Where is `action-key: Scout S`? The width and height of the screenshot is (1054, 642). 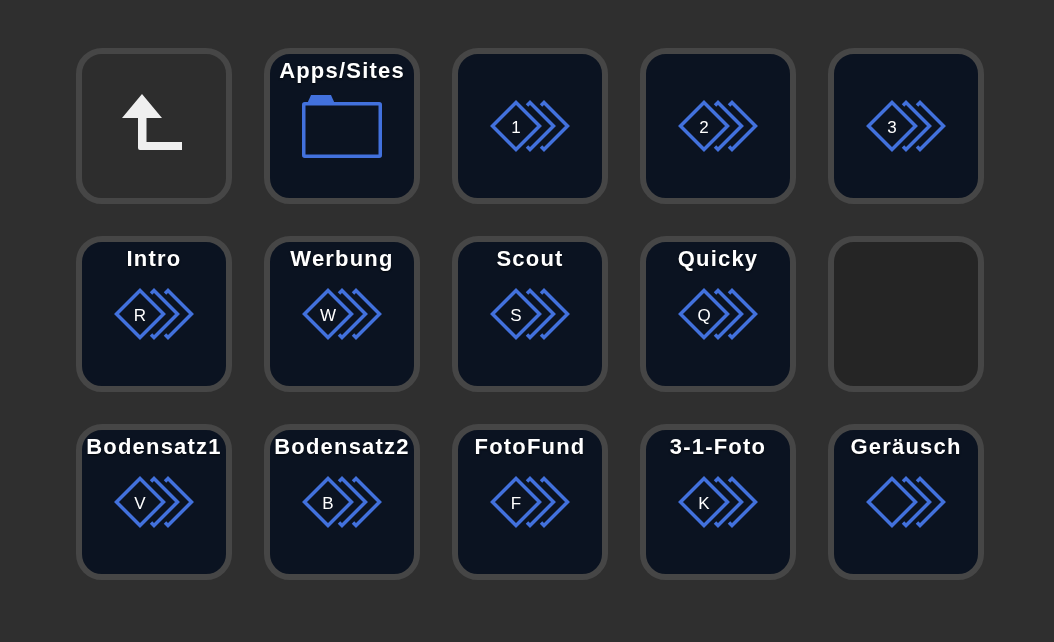
action-key: Scout S is located at coordinates (530, 314).